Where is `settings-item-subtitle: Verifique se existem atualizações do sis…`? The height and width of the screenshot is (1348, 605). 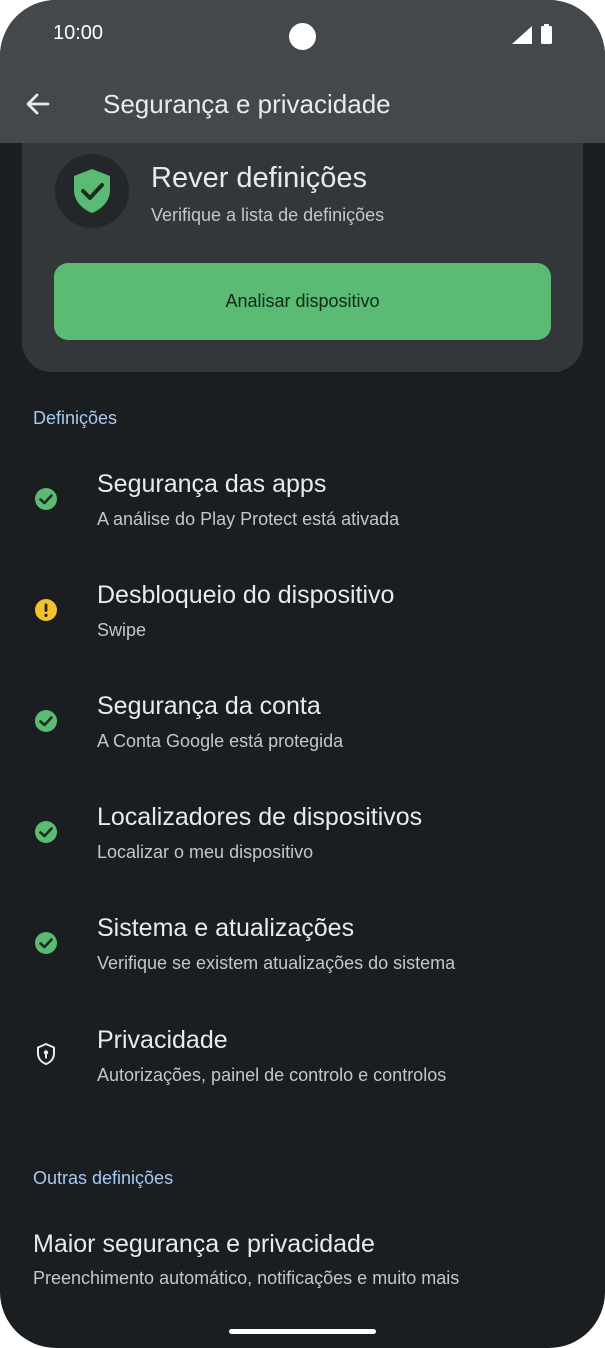 settings-item-subtitle: Verifique se existem atualizações do sis… is located at coordinates (276, 963).